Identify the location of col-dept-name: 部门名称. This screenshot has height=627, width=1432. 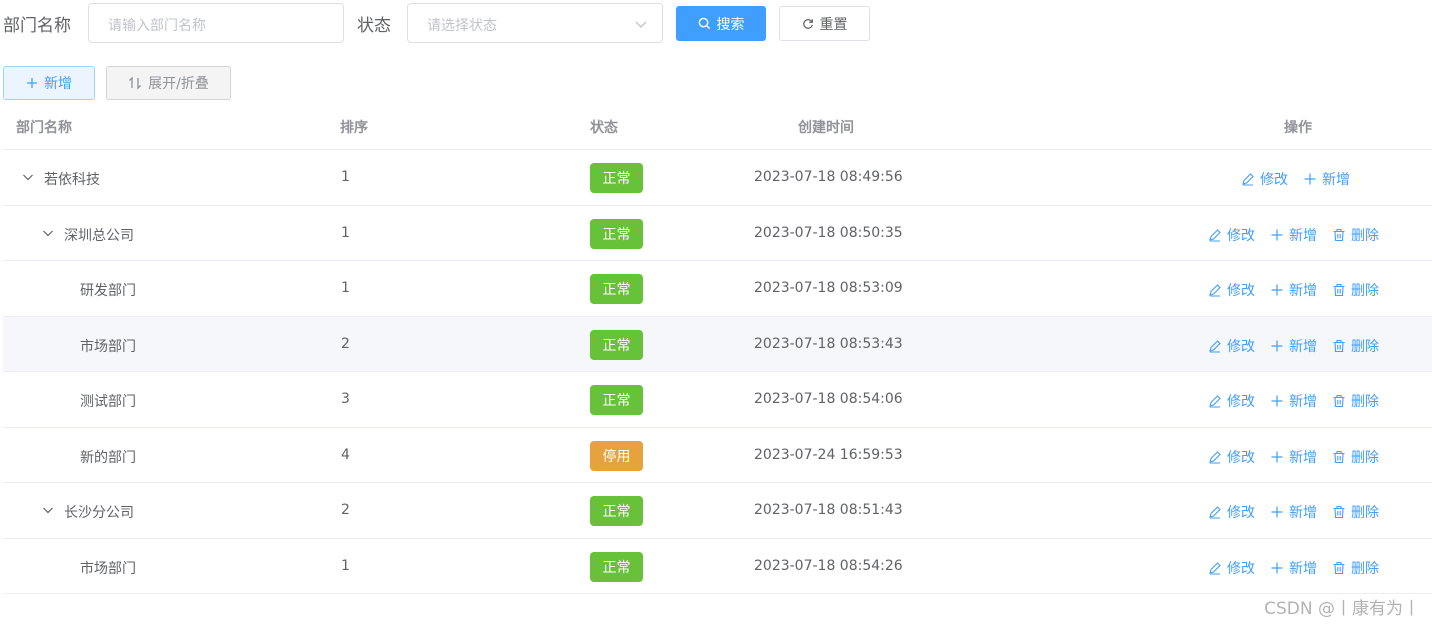
(44, 128).